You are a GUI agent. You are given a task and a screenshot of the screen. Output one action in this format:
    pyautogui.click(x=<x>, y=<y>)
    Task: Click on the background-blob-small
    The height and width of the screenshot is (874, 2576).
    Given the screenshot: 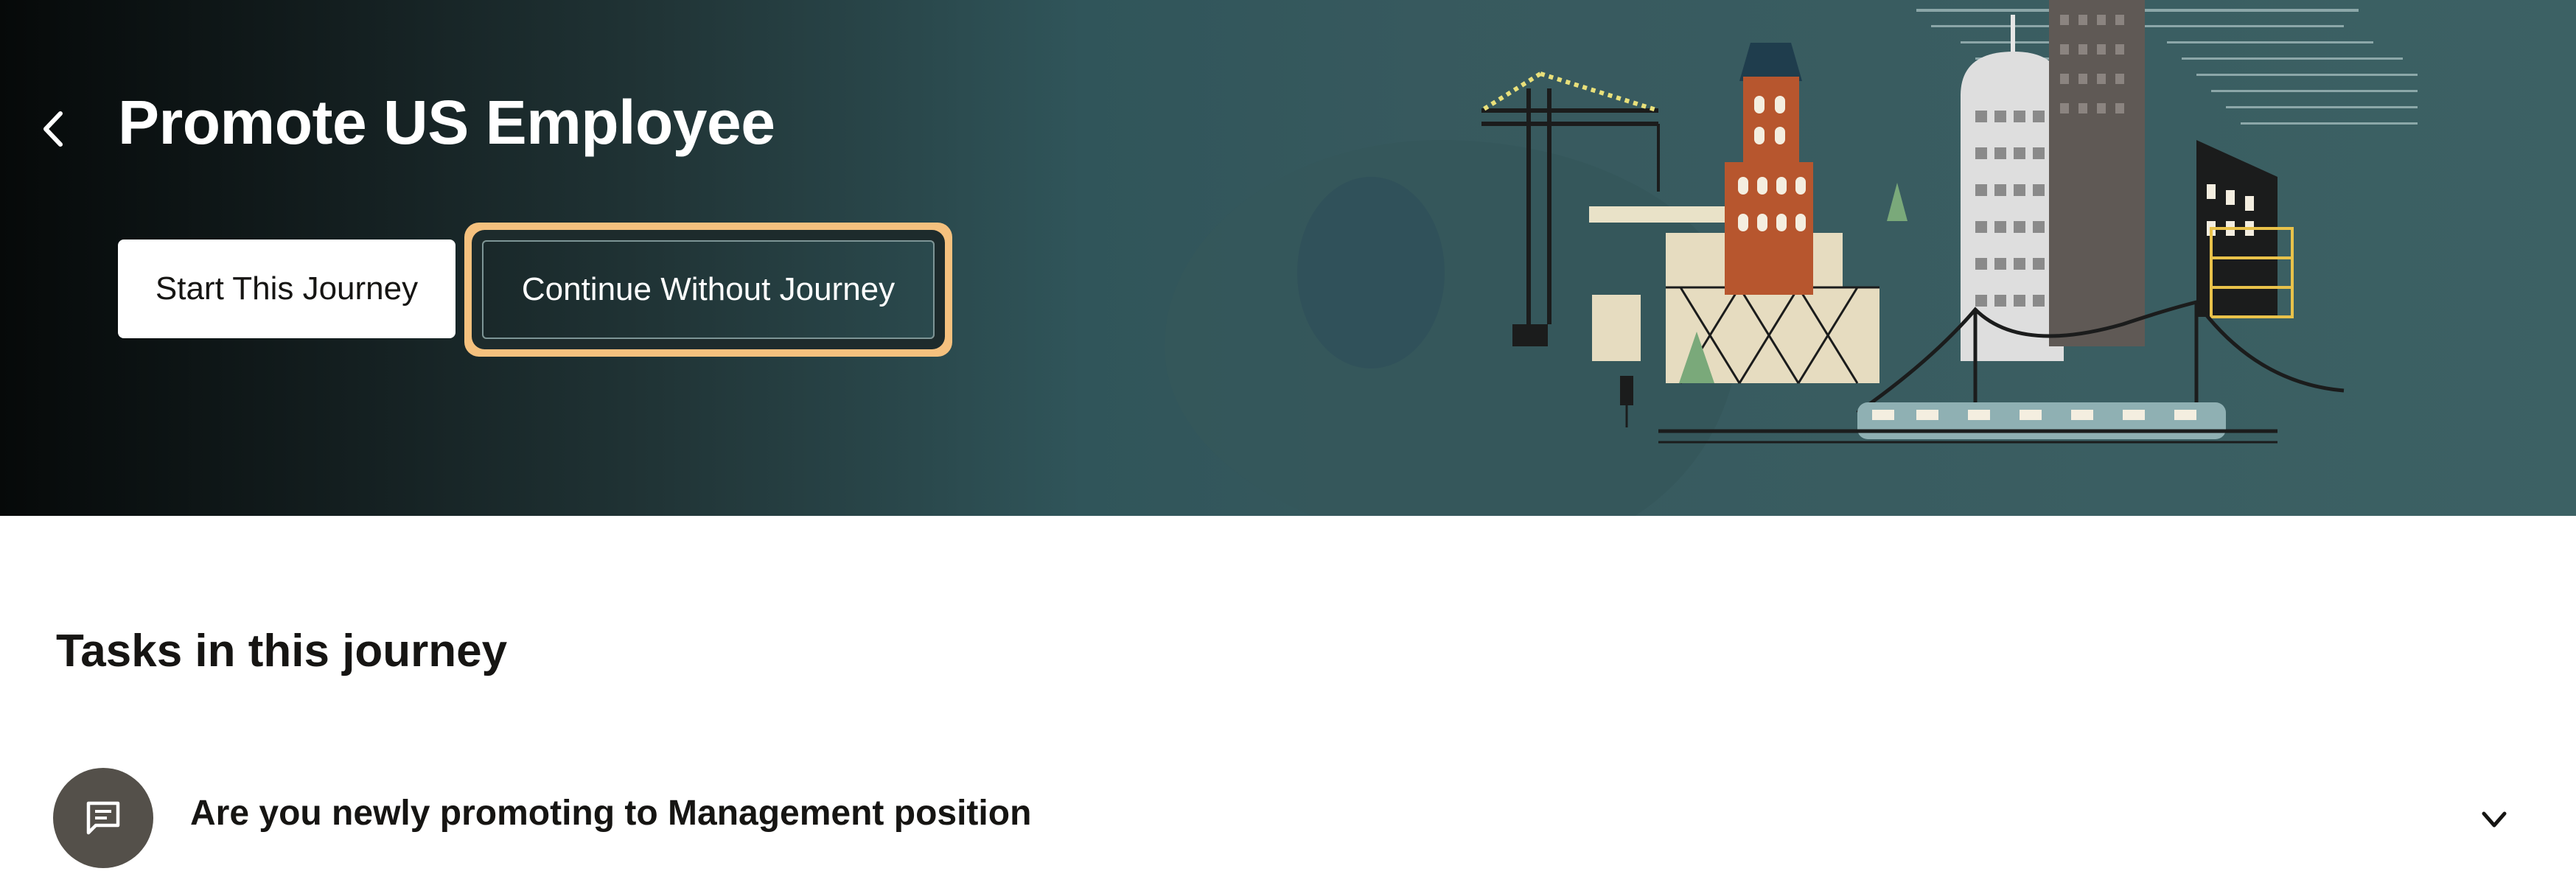 What is the action you would take?
    pyautogui.click(x=1371, y=272)
    